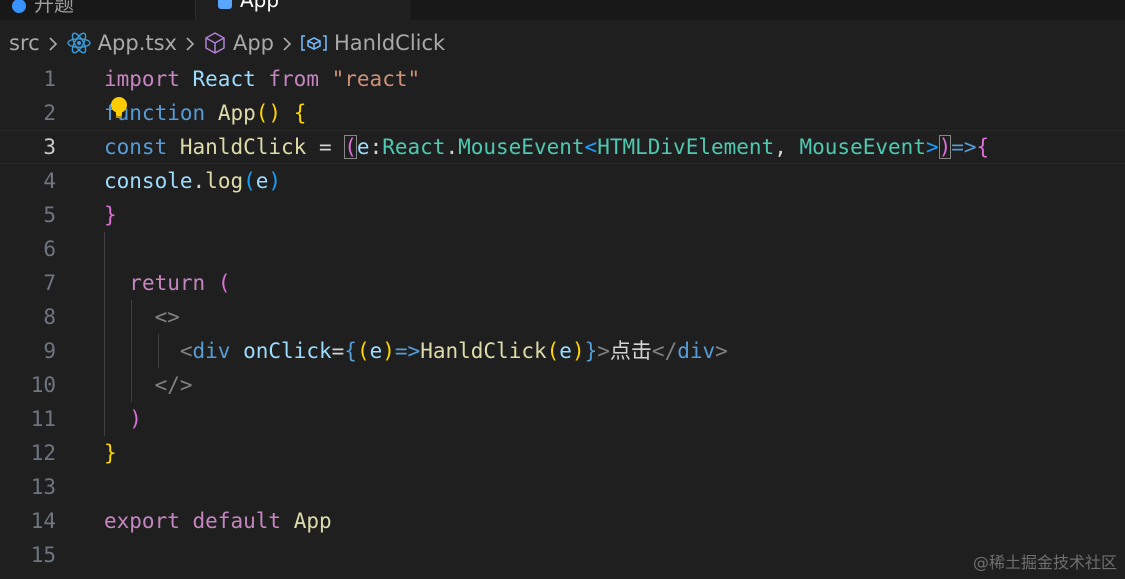  Describe the element at coordinates (43, 487) in the screenshot. I see `line-number: 13` at that location.